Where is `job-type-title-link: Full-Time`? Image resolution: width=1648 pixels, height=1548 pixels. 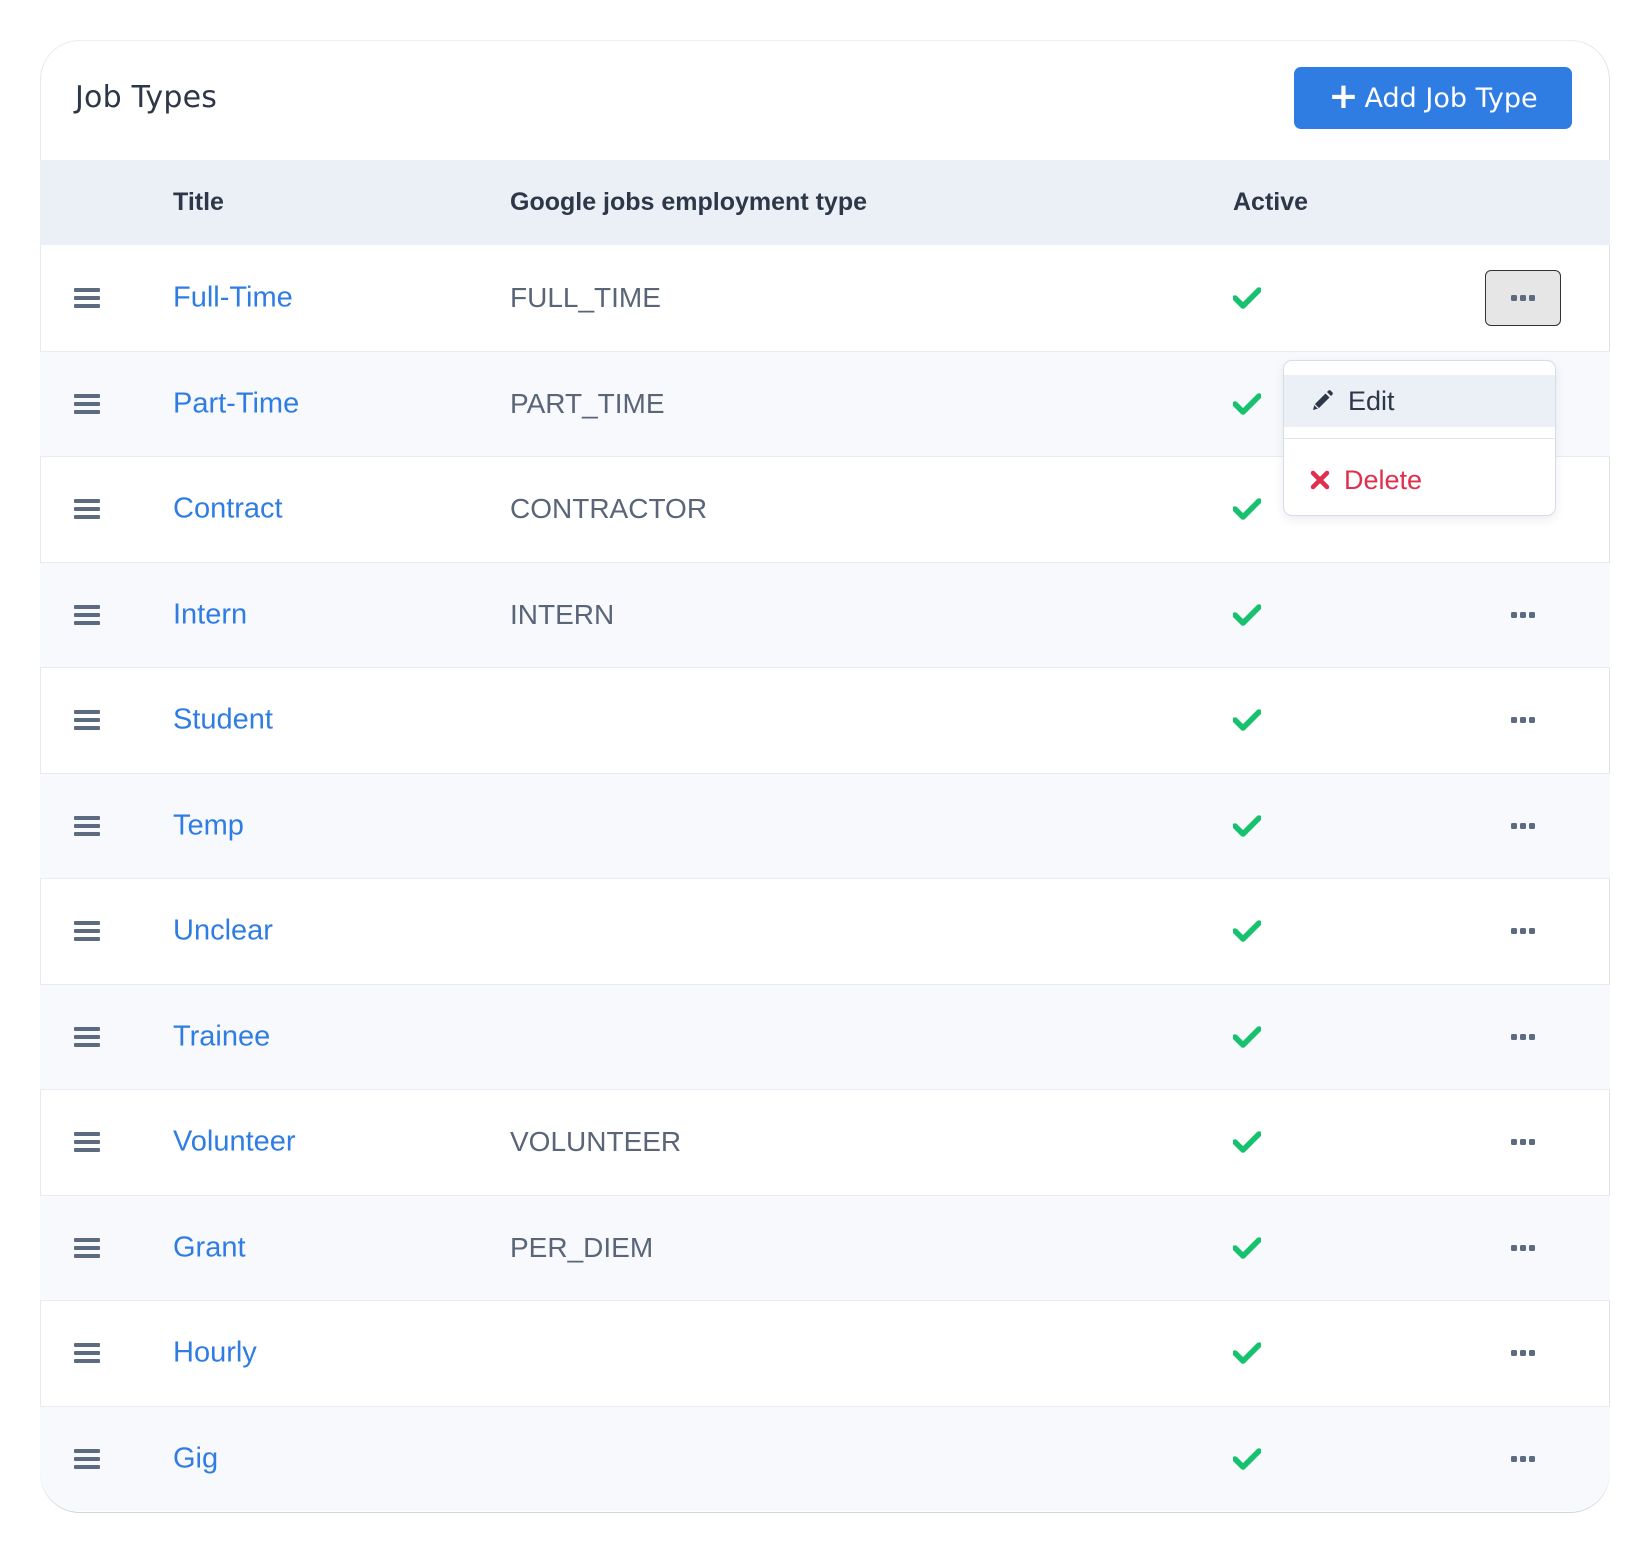 job-type-title-link: Full-Time is located at coordinates (233, 297).